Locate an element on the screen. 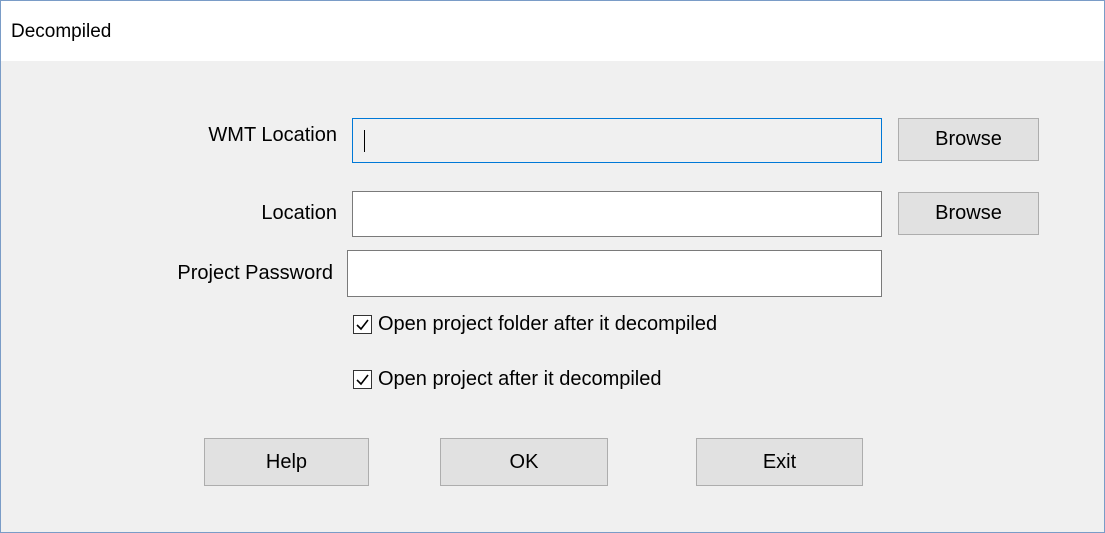 Image resolution: width=1105 pixels, height=533 pixels. project-password-label: Project Password is located at coordinates (255, 273).